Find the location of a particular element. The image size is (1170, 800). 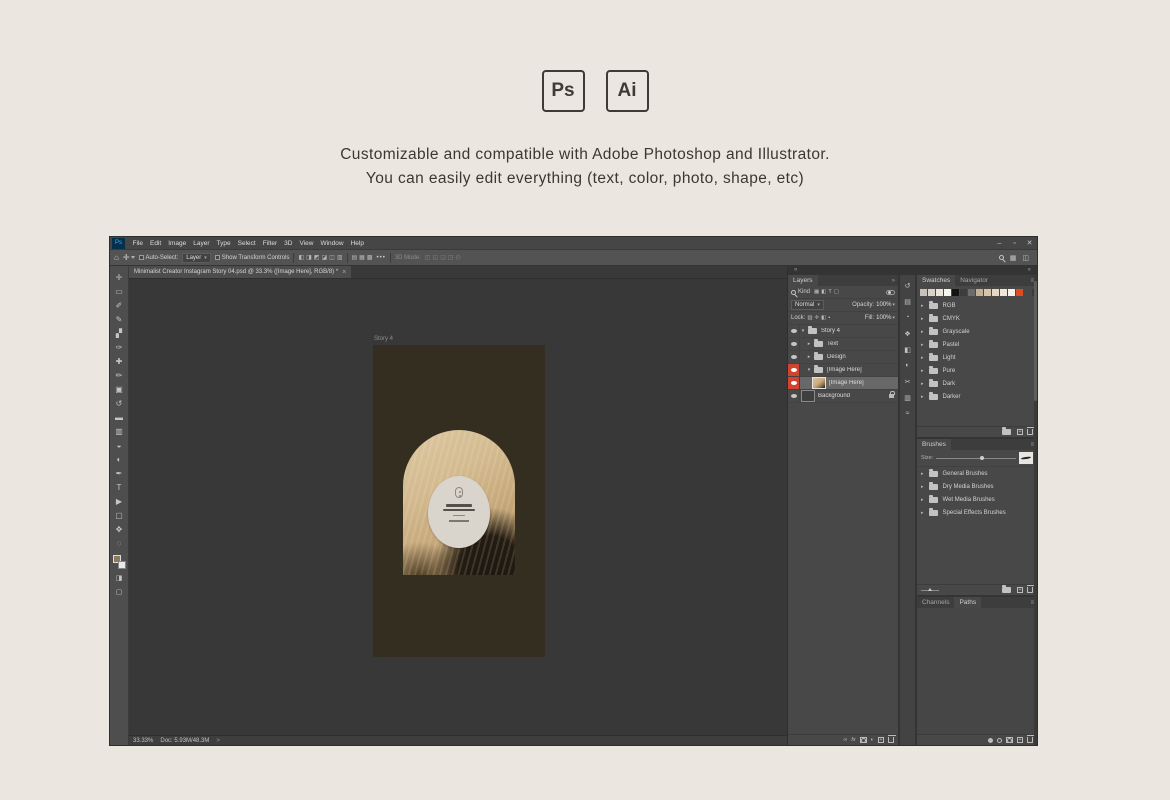

layer-row-design: Design is located at coordinates (843, 357).